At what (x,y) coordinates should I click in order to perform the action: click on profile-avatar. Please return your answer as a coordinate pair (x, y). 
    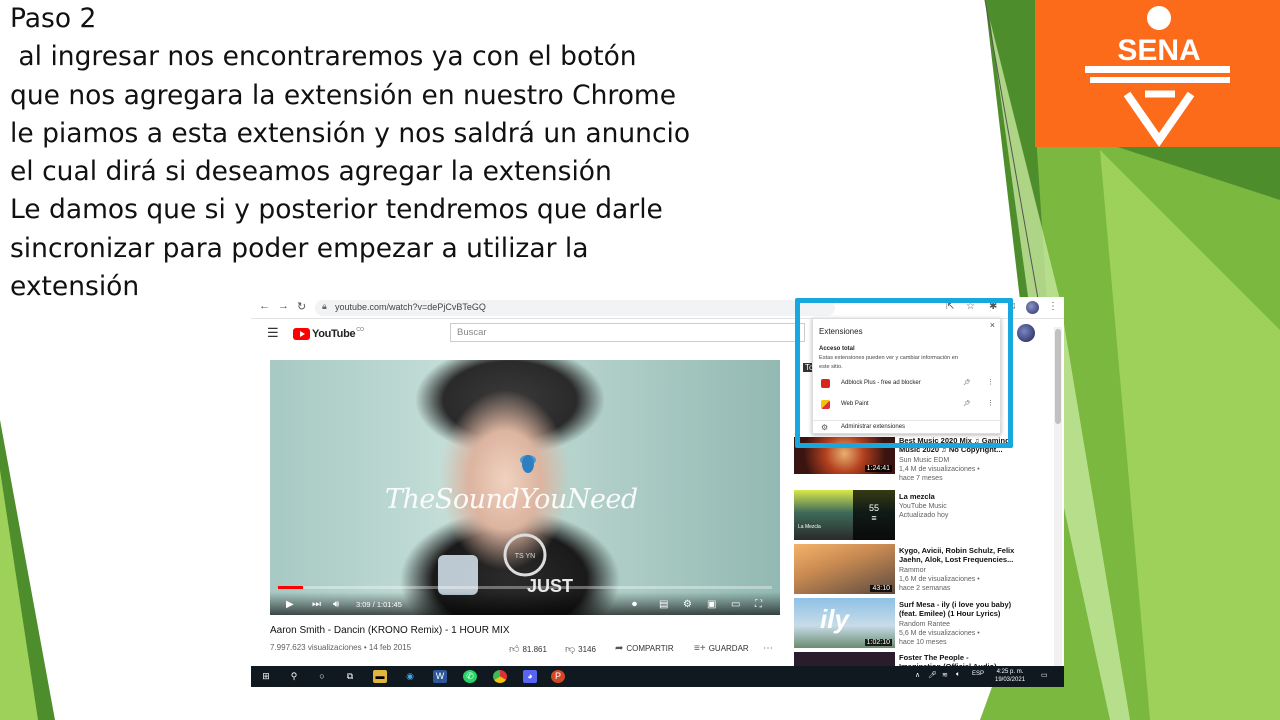
    Looking at the image, I should click on (1032, 307).